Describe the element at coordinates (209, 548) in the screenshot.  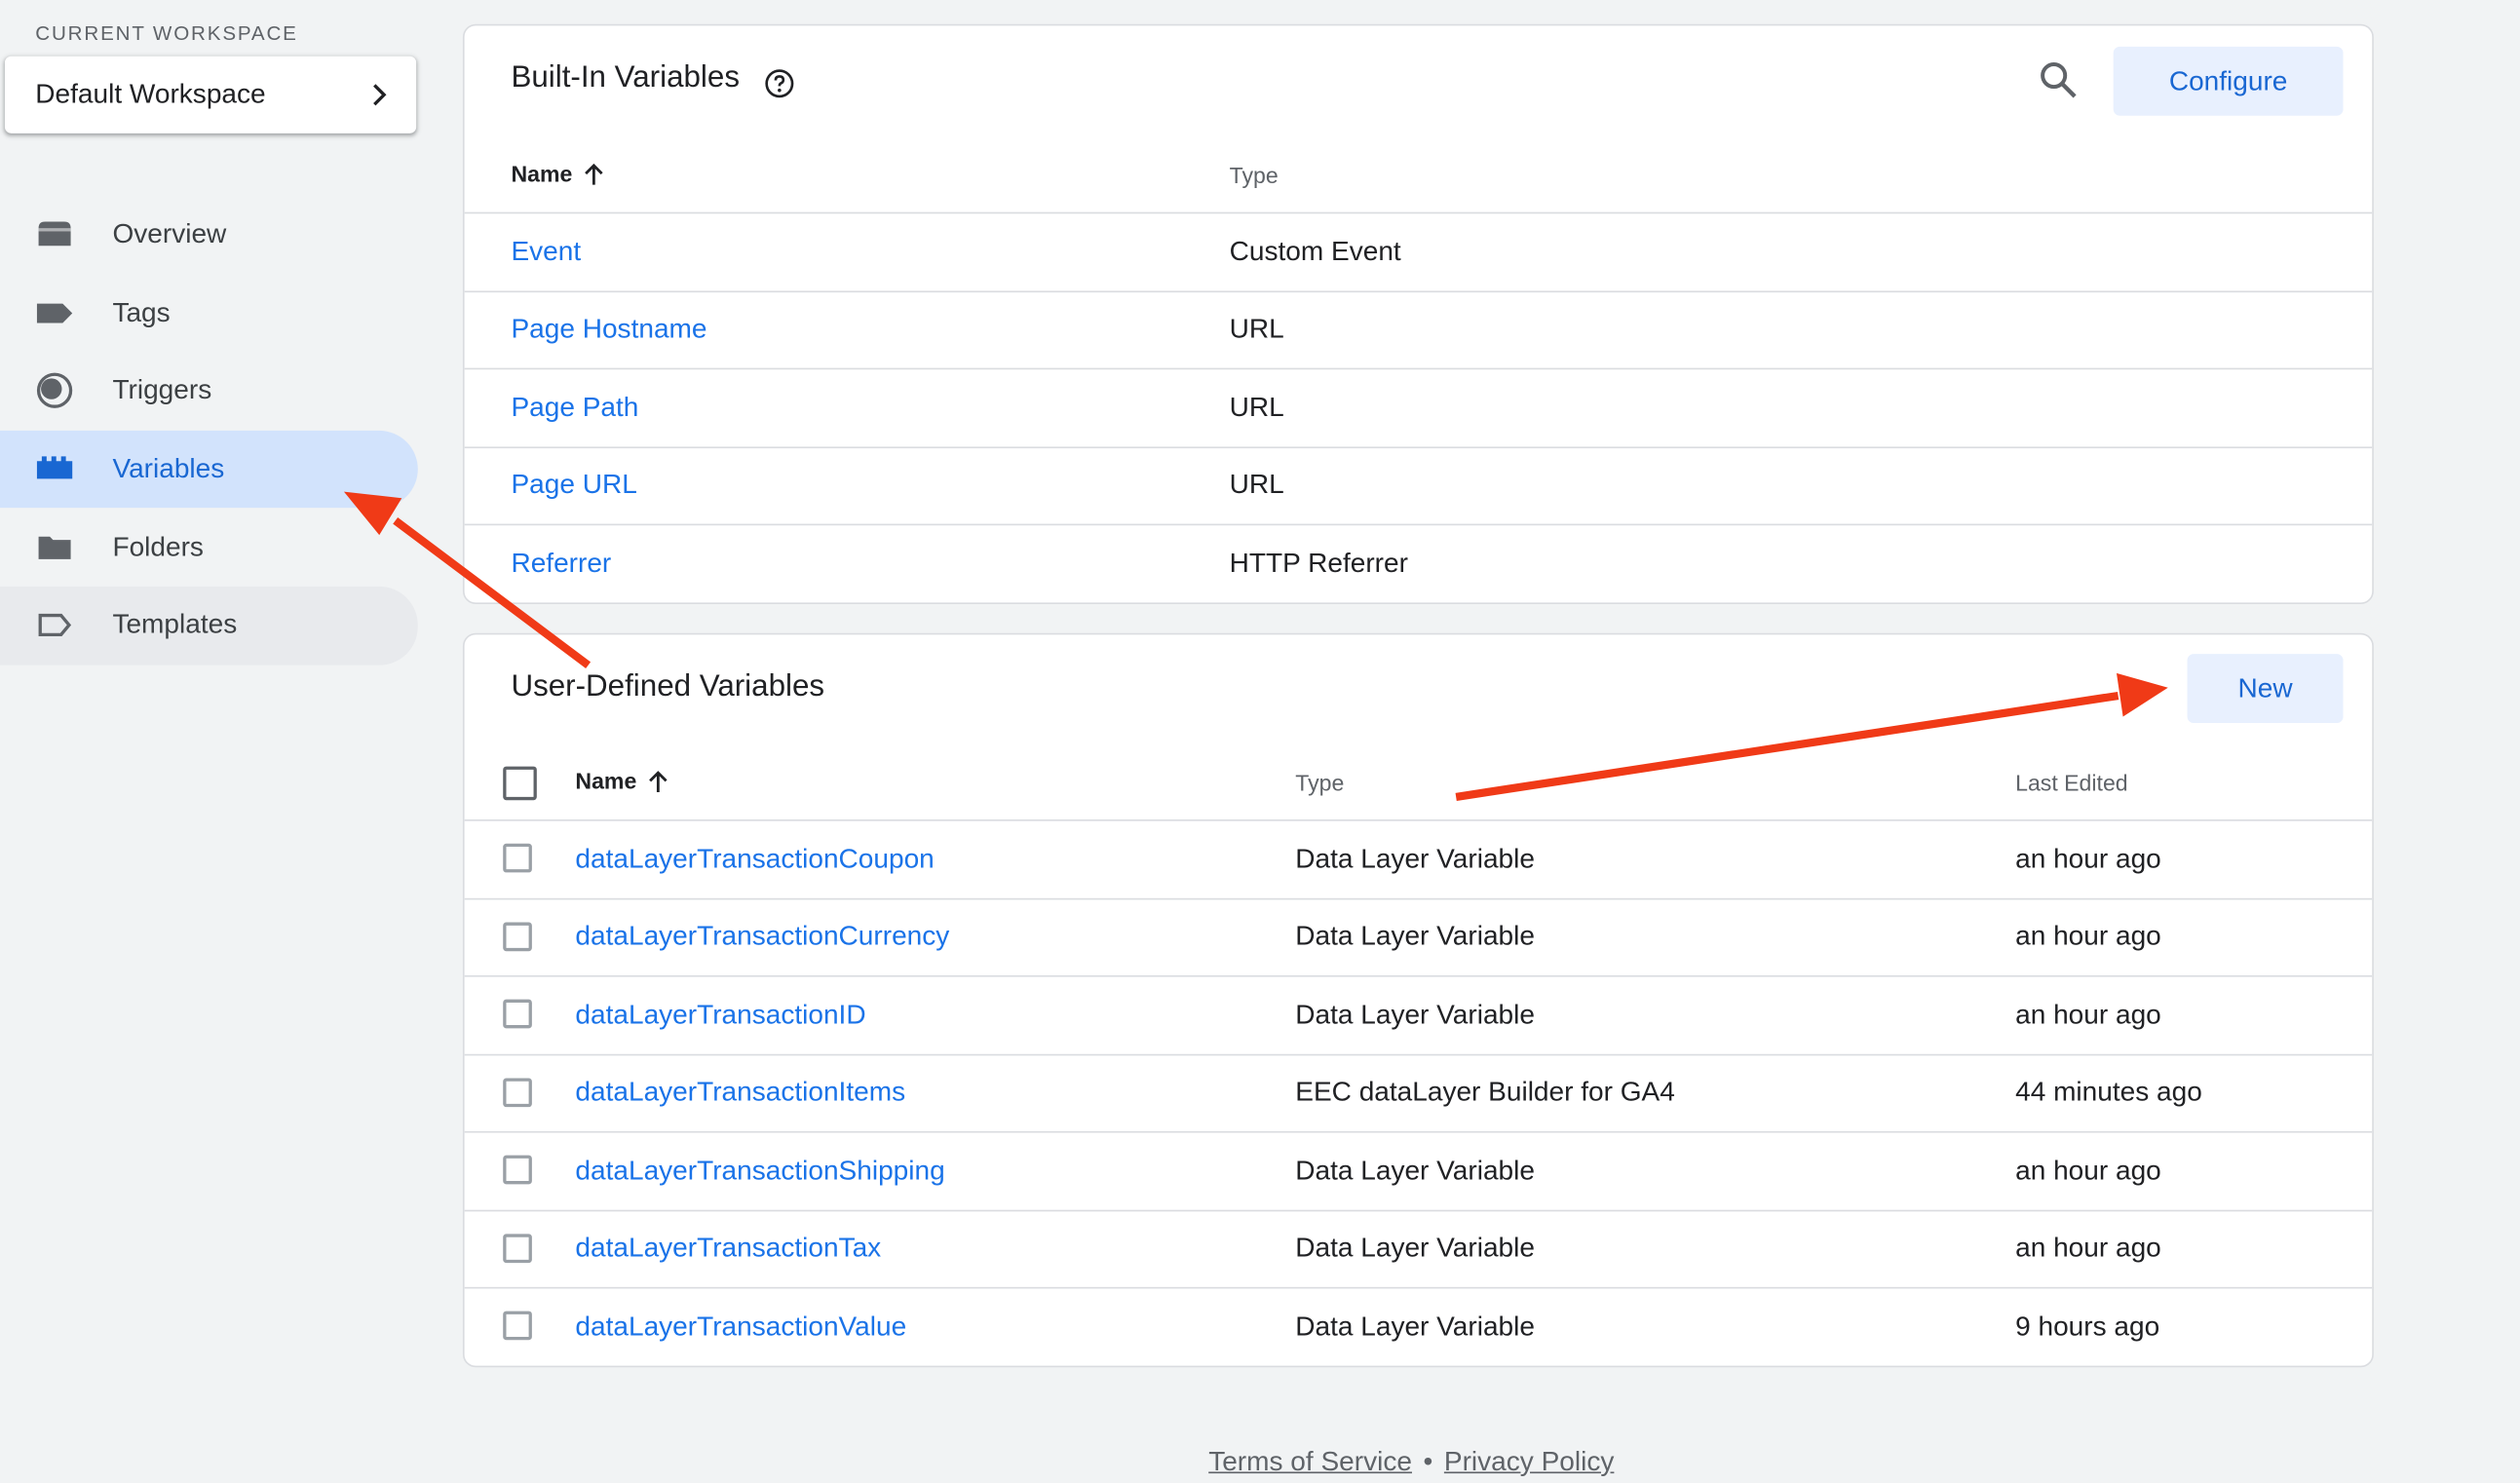
I see `sidebar-item-folders: Folders` at that location.